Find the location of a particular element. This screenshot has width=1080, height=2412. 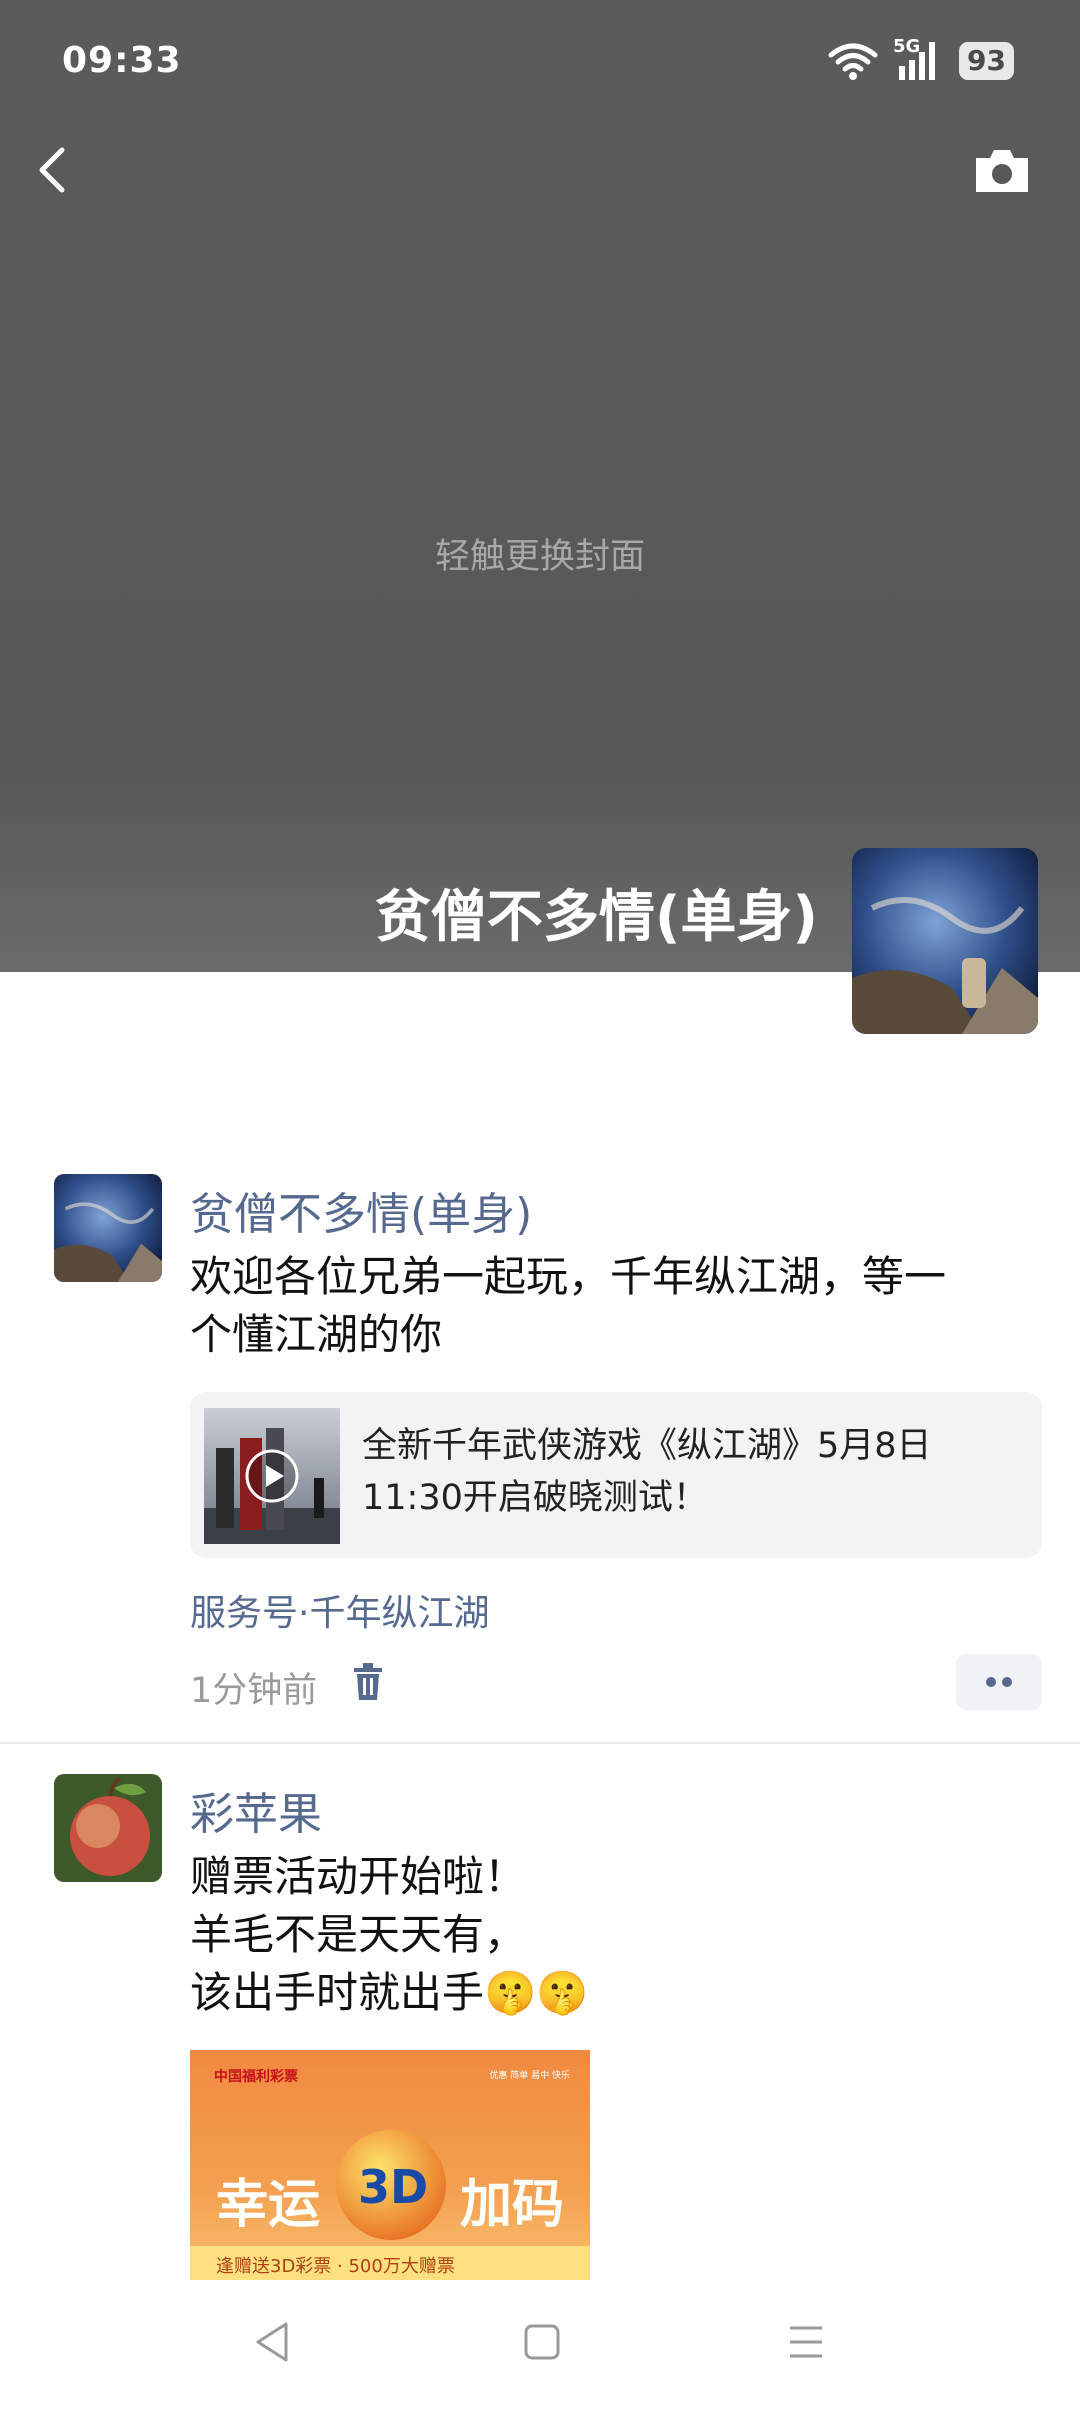

status-time: 09:33 is located at coordinates (122, 60).